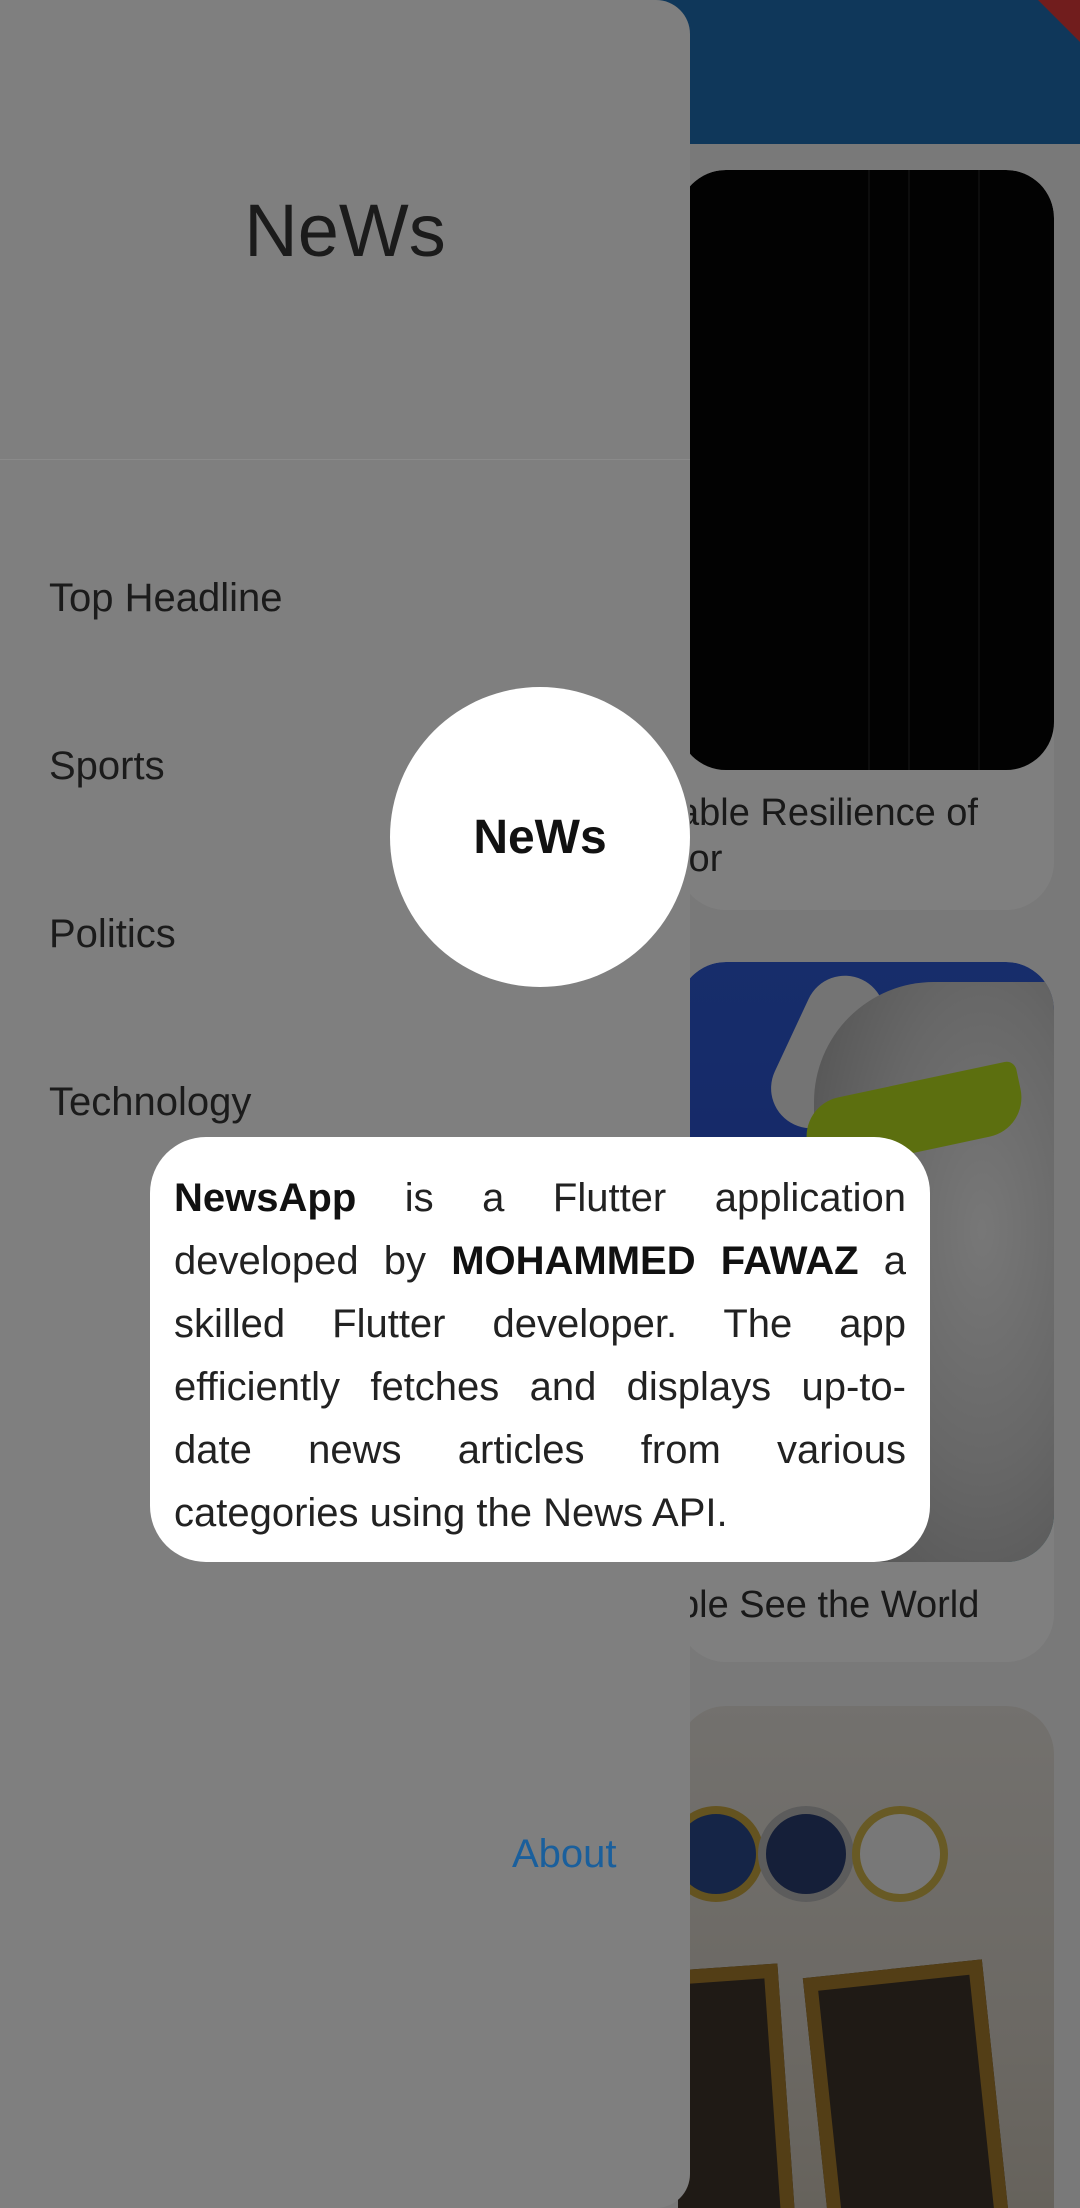 This screenshot has height=2208, width=1080. I want to click on app-name: NewsApp, so click(265, 1198).